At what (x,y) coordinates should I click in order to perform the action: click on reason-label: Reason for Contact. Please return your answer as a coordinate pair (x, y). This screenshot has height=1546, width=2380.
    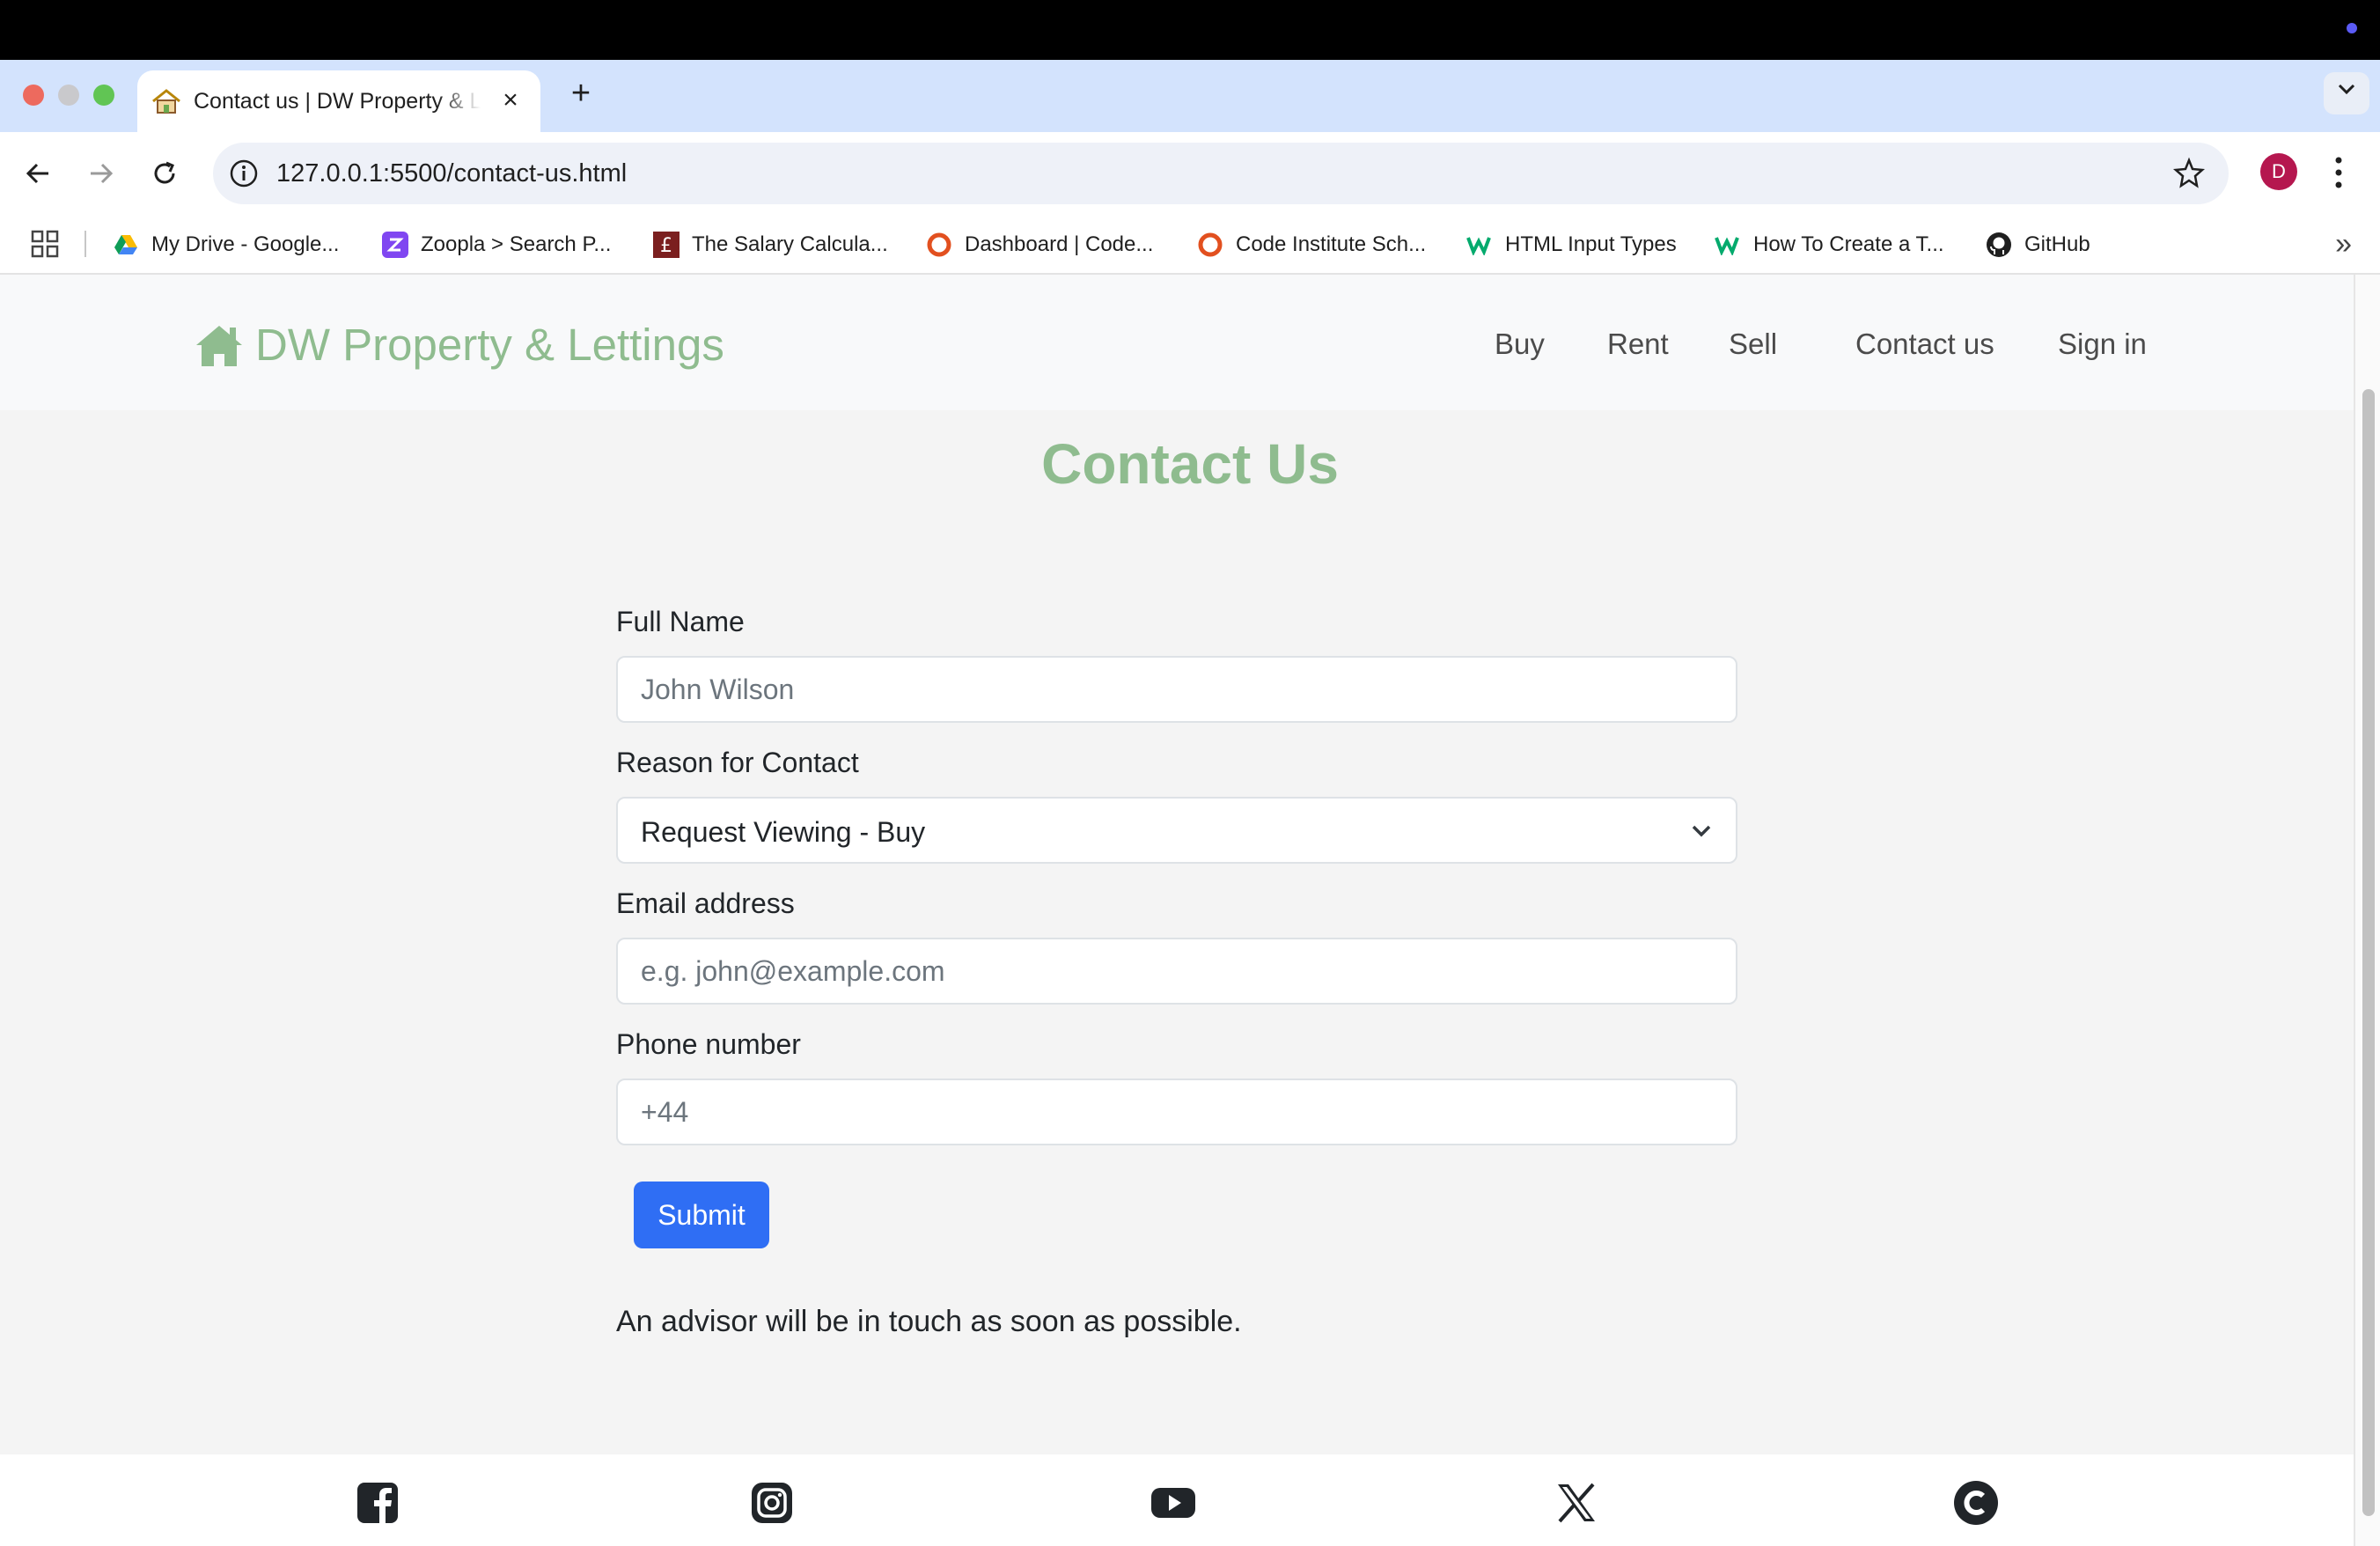
    Looking at the image, I should click on (737, 762).